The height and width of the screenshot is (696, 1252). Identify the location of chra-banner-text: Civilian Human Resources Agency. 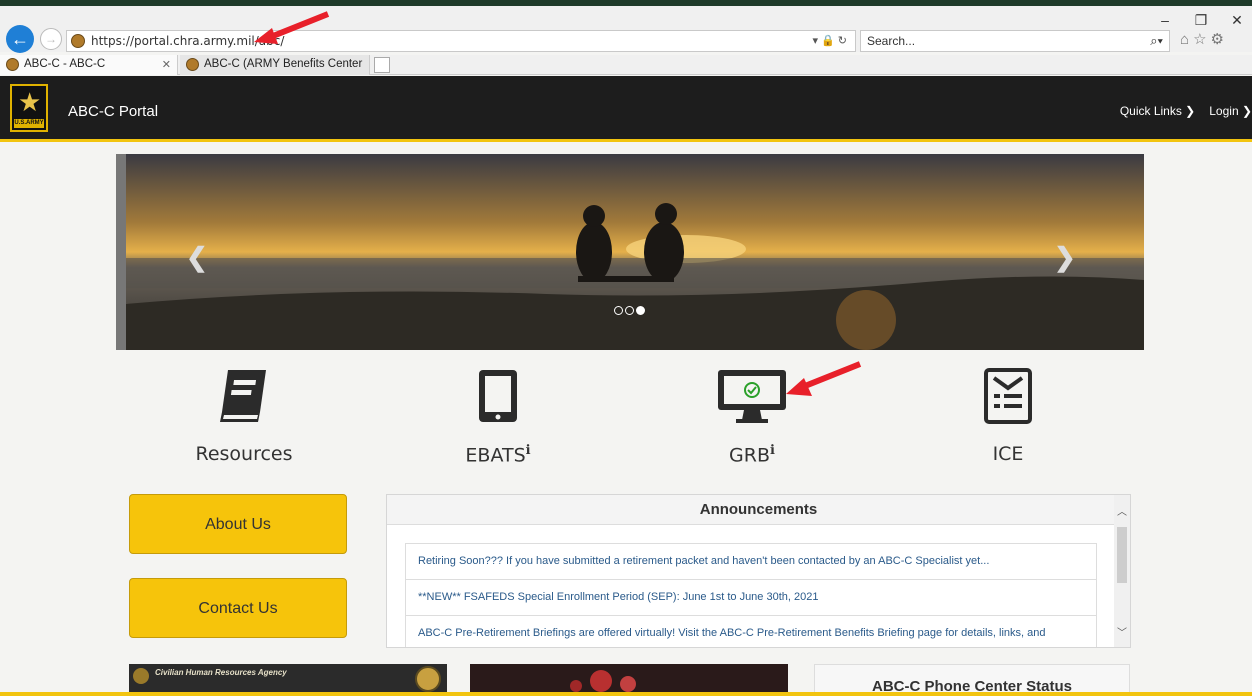
(221, 672).